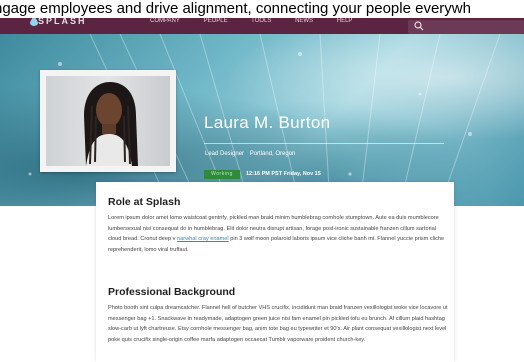  Describe the element at coordinates (225, 154) in the screenshot. I see `job-title: Lead Designer` at that location.